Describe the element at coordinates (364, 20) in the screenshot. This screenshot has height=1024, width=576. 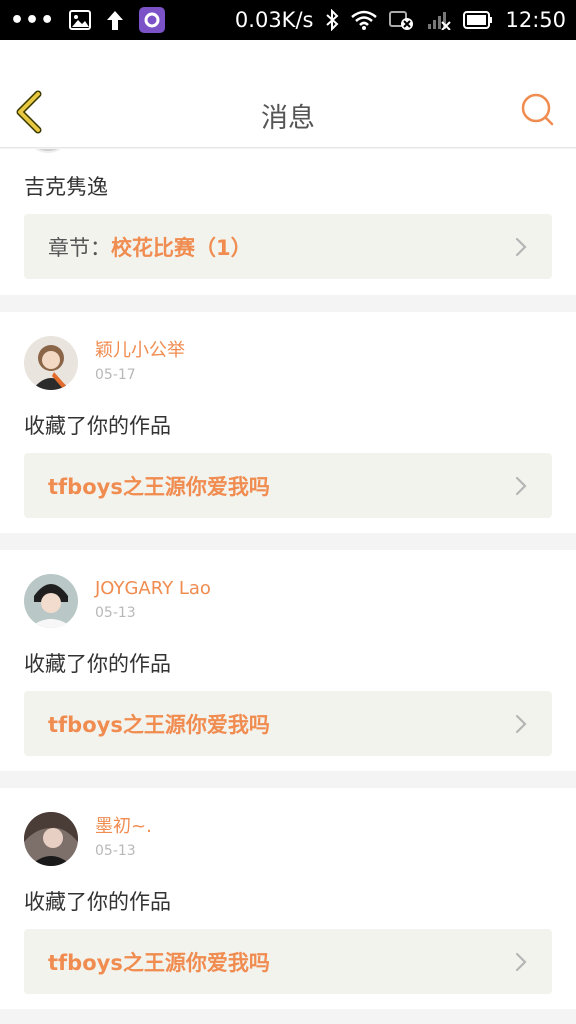
I see `wifi-icon` at that location.